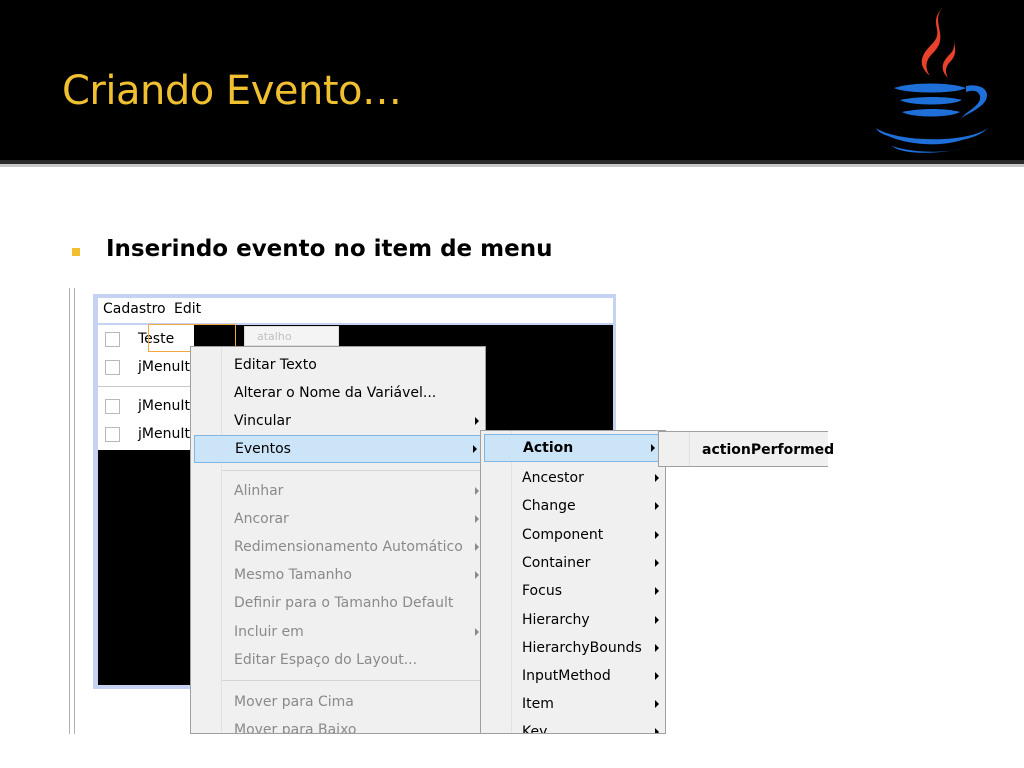 This screenshot has width=1024, height=768. What do you see at coordinates (294, 702) in the screenshot?
I see `ctx-item-label: Mover para Cima` at bounding box center [294, 702].